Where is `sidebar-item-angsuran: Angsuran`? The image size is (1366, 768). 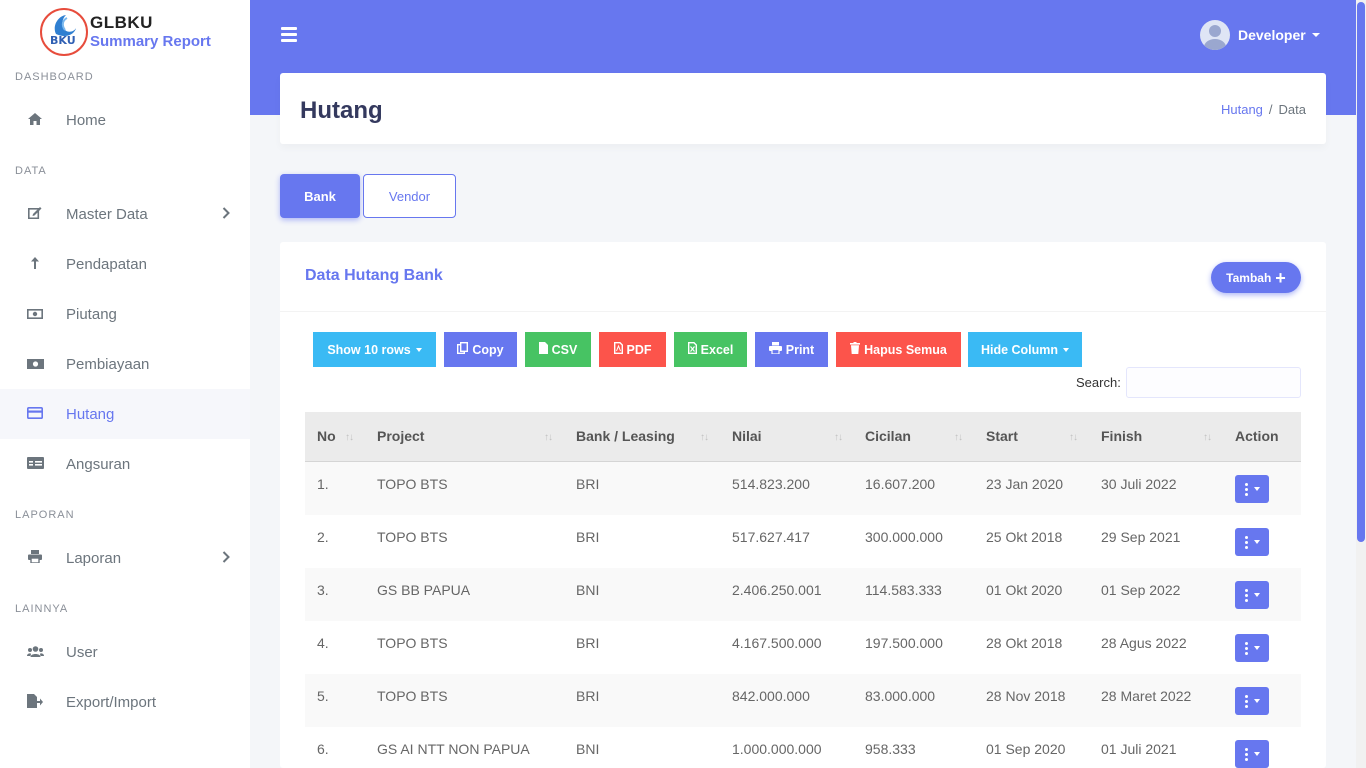
sidebar-item-angsuran: Angsuran is located at coordinates (125, 464).